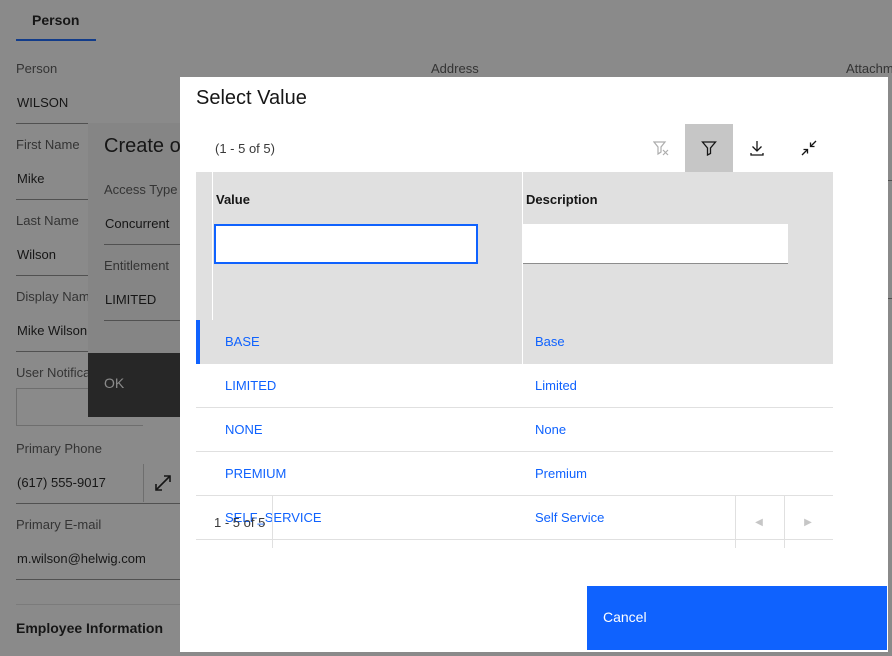  What do you see at coordinates (550, 429) in the screenshot?
I see `row-description: None` at bounding box center [550, 429].